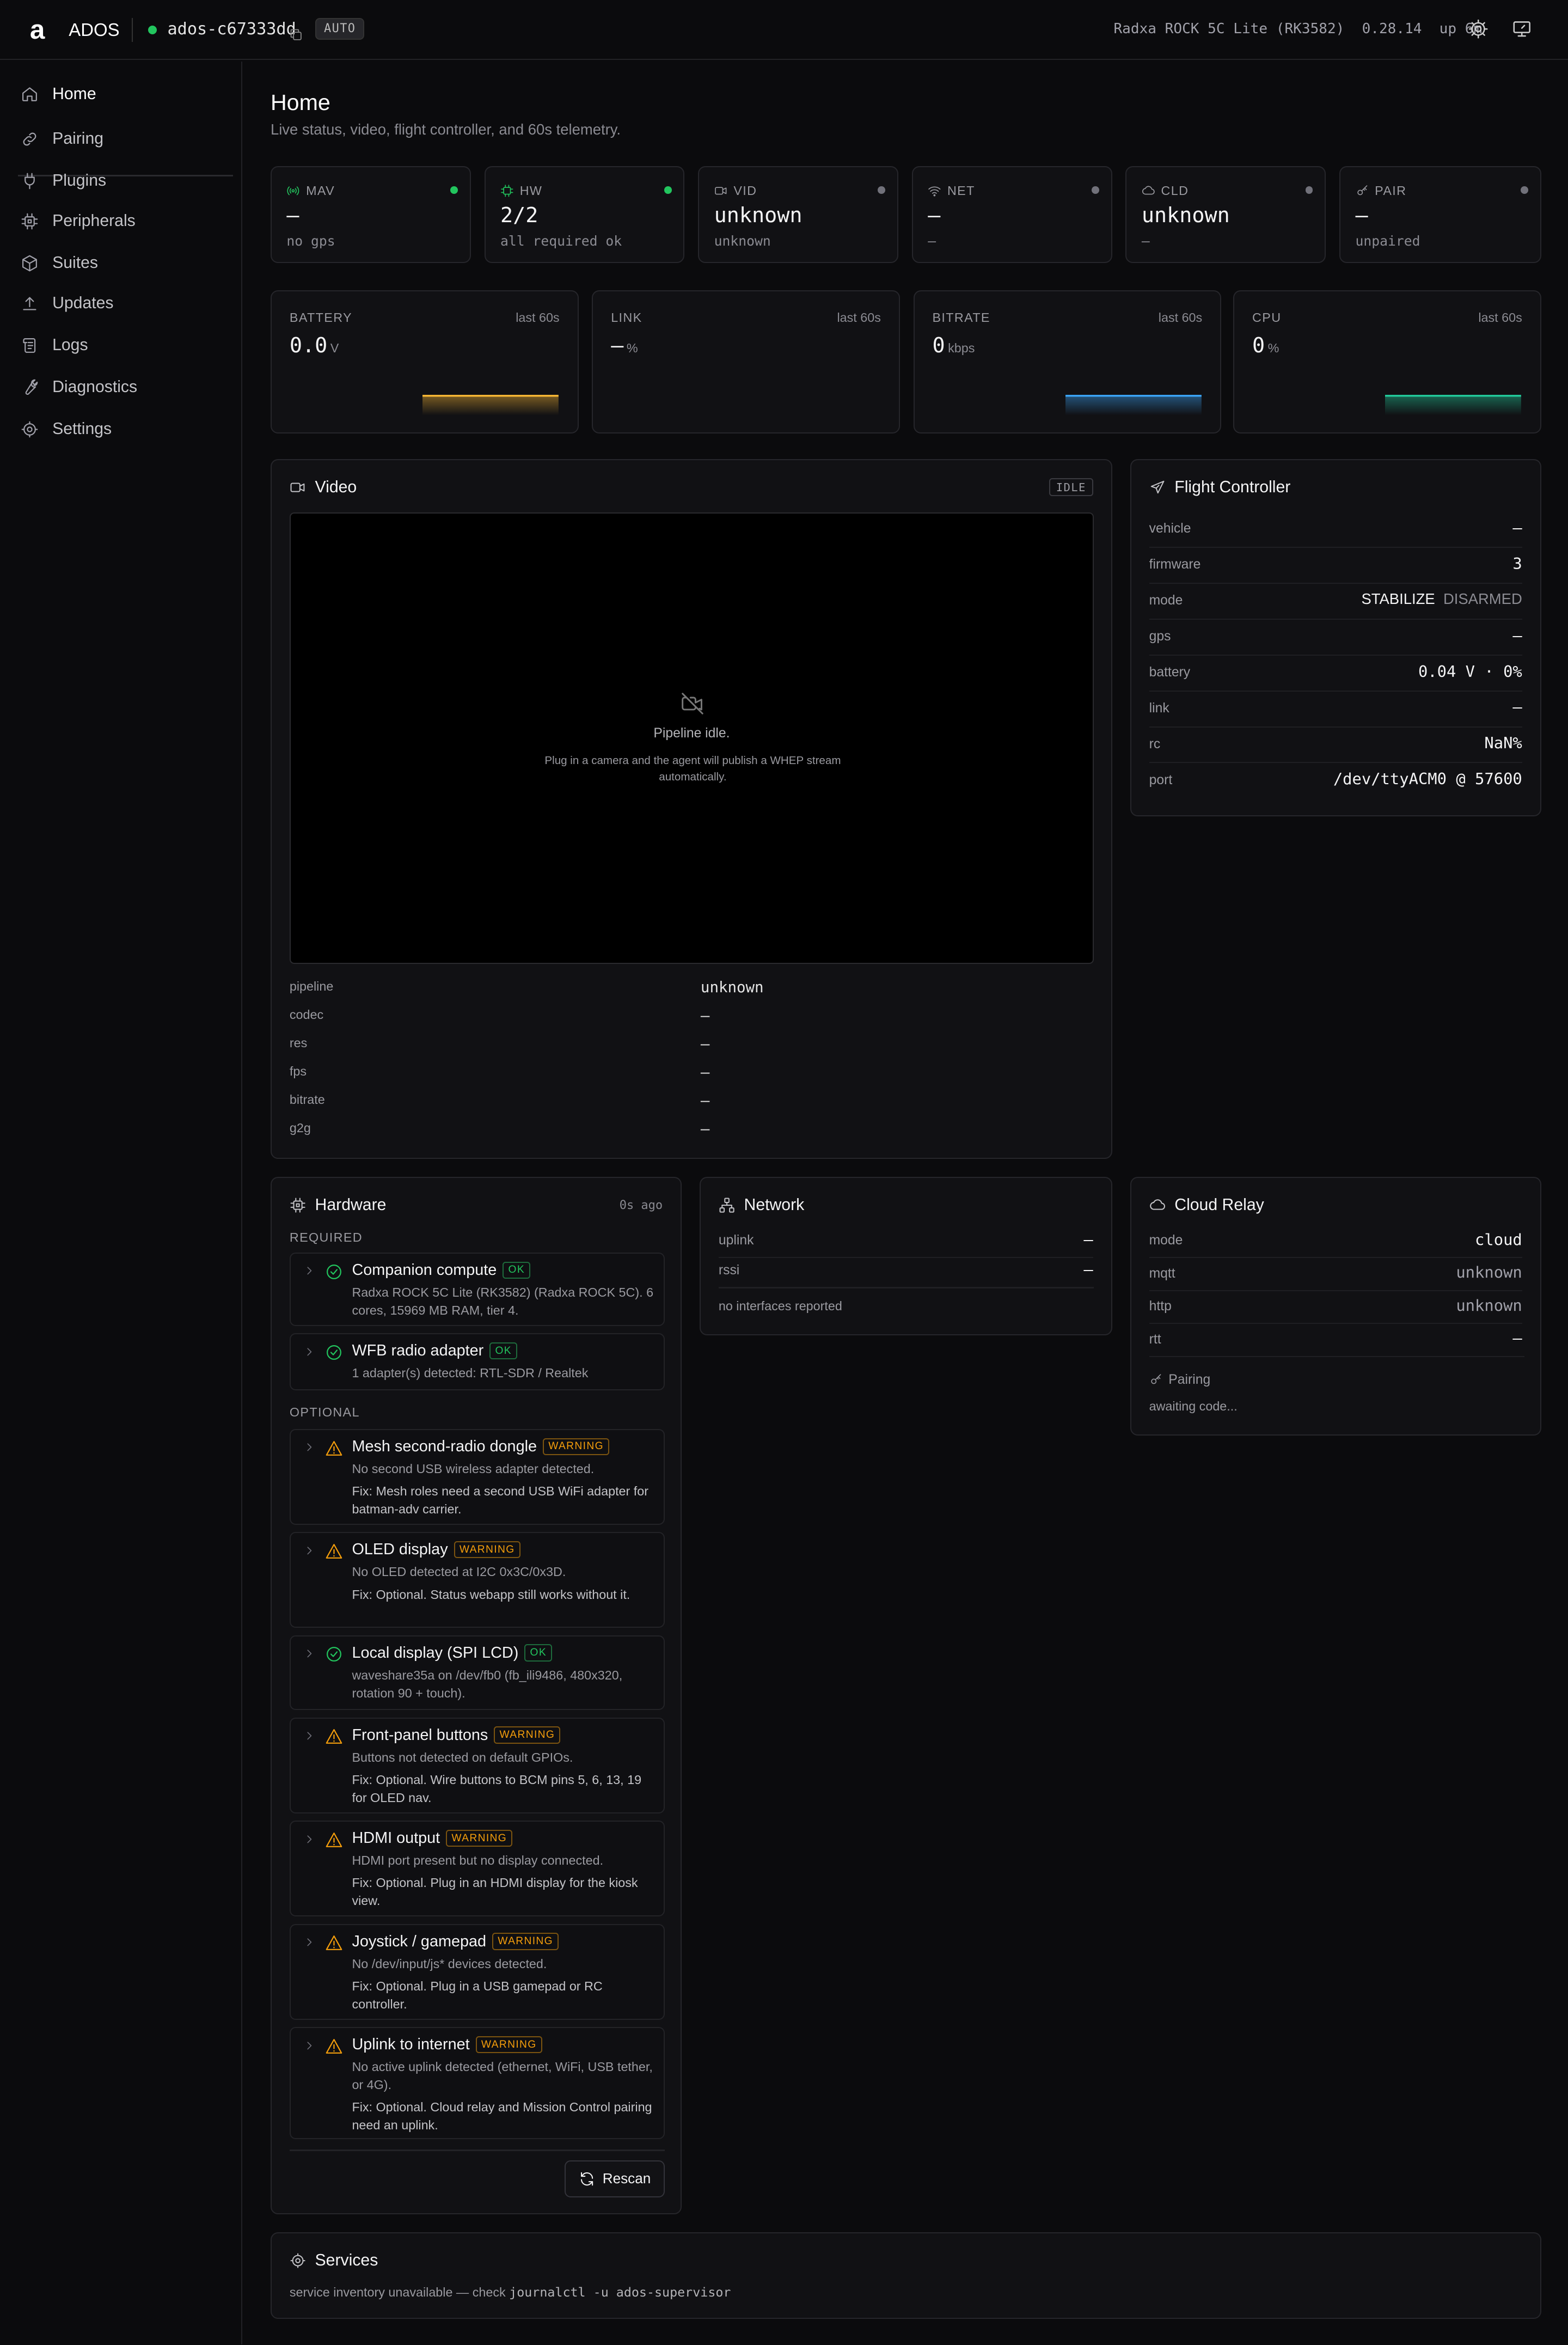 The width and height of the screenshot is (1568, 2345). Describe the element at coordinates (632, 347) in the screenshot. I see `telemetry-unit: %` at that location.